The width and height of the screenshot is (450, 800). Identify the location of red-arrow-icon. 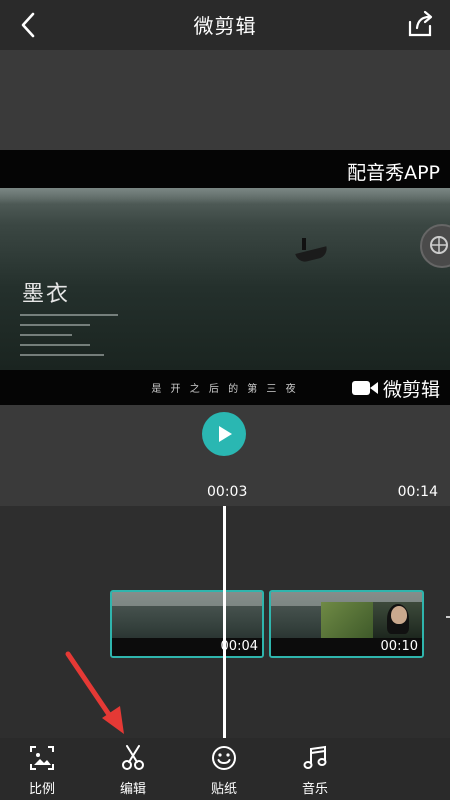
(94, 692).